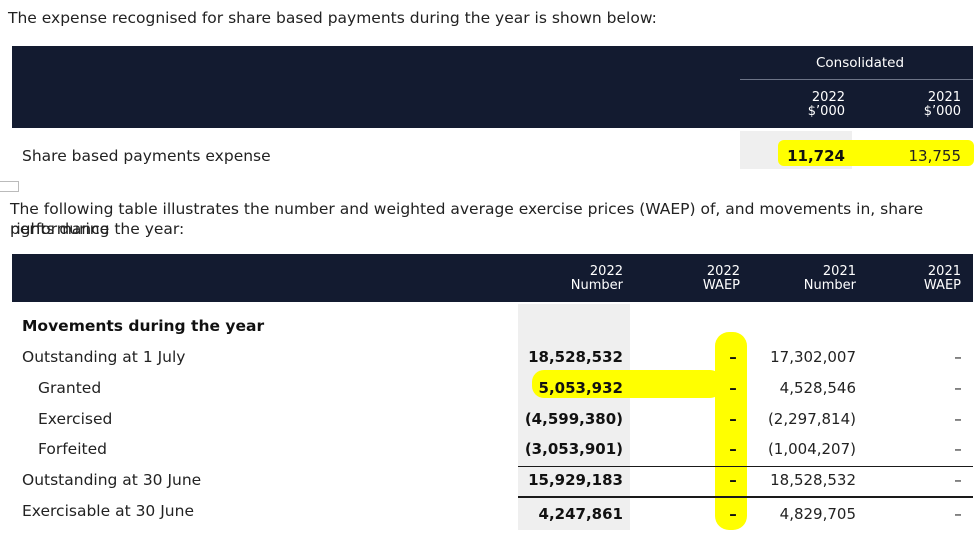 The image size is (980, 536). Describe the element at coordinates (944, 97) in the screenshot. I see `table1-col-2021-year: 2021` at that location.